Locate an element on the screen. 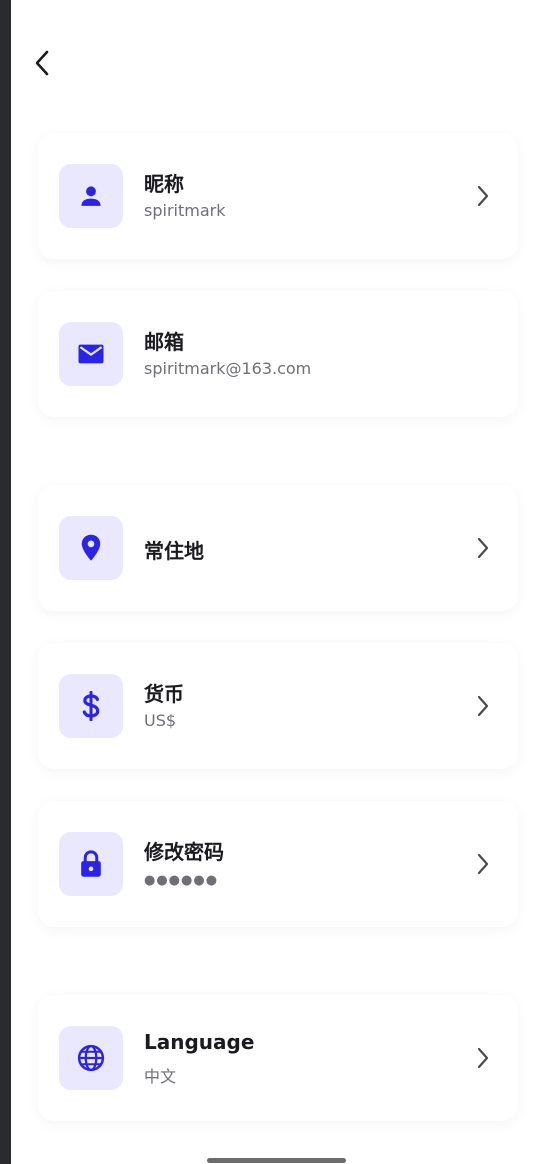 The width and height of the screenshot is (540, 1164). setting-row-nickname: 昵称 spiritmark is located at coordinates (278, 196).